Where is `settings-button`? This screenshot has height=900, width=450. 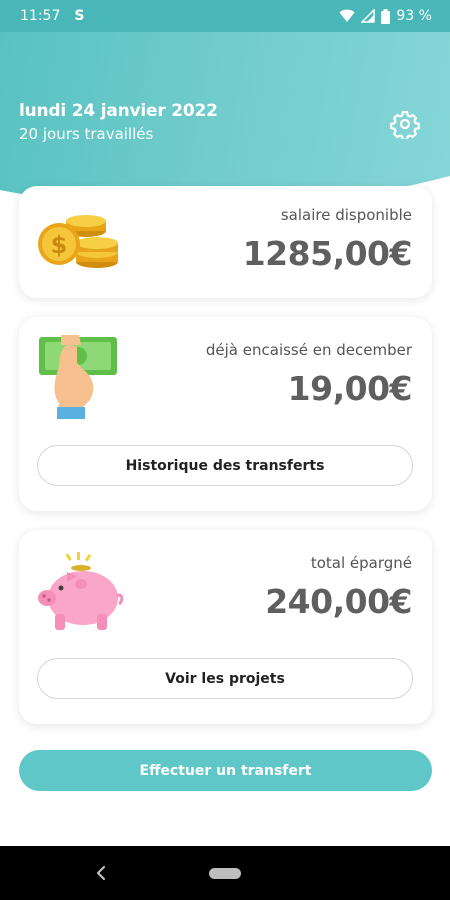 settings-button is located at coordinates (405, 124).